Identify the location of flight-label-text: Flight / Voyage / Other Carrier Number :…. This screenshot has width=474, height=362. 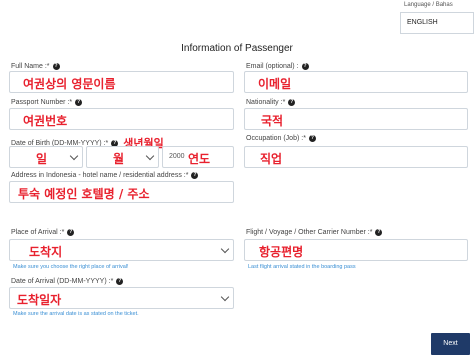
(309, 232).